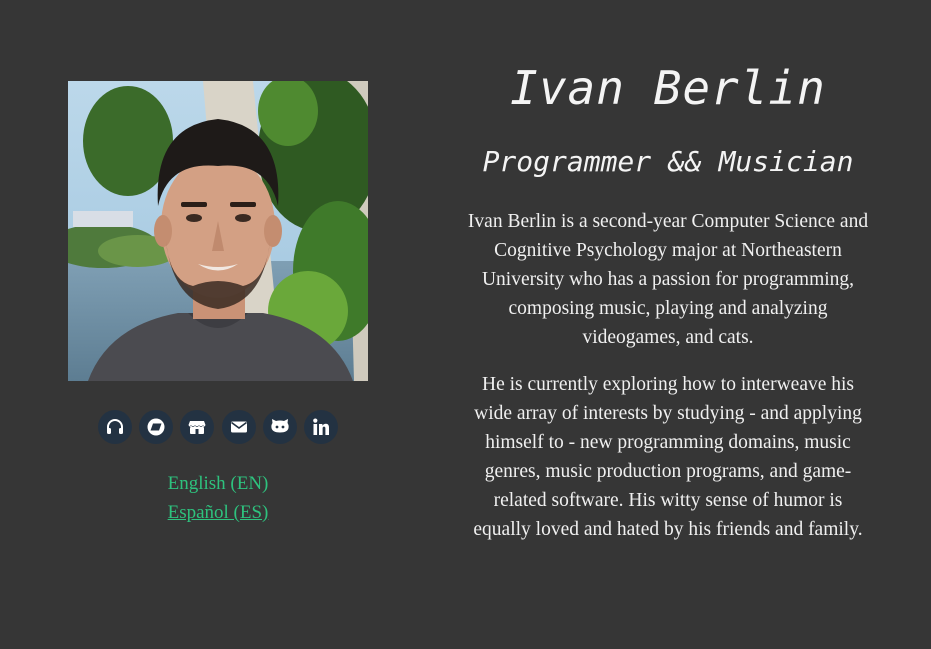 The height and width of the screenshot is (649, 931). I want to click on github-icon, so click(280, 427).